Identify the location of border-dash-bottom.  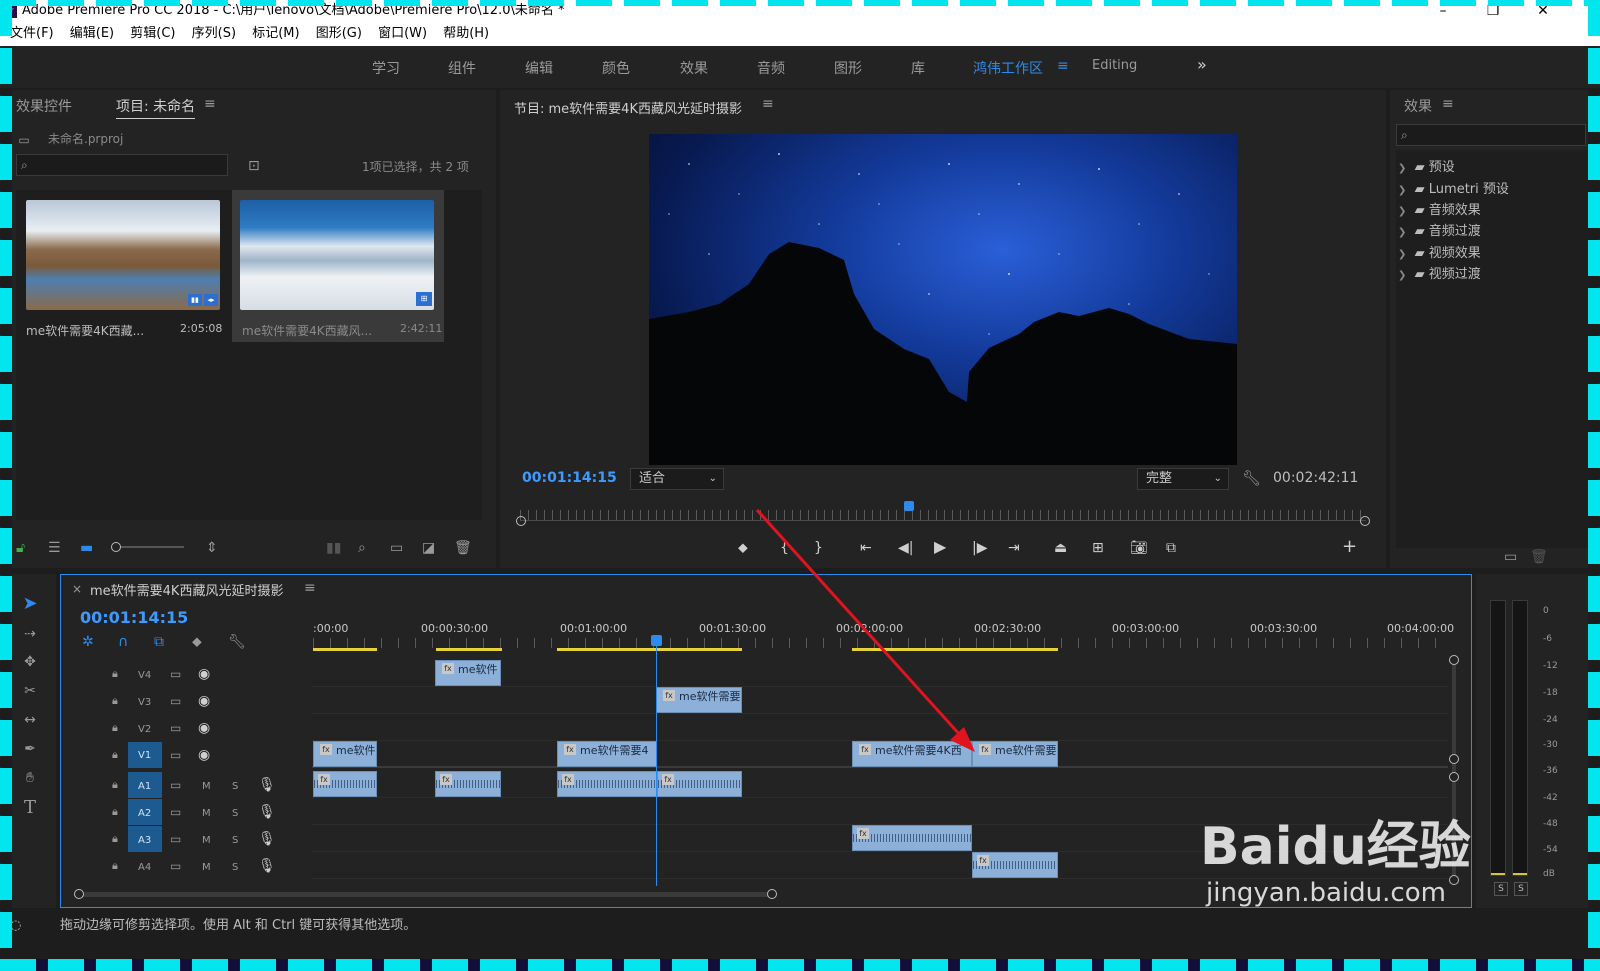
(800, 965).